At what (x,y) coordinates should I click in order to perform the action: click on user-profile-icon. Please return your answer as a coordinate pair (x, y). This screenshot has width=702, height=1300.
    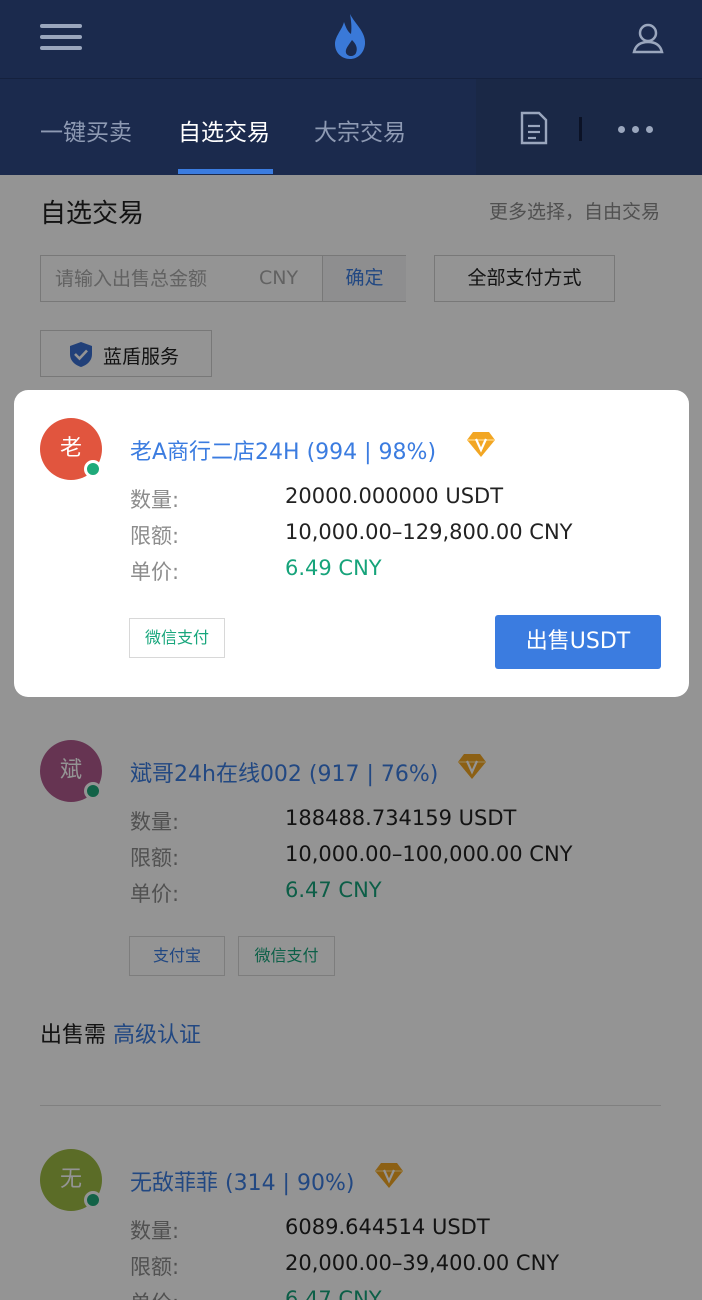
    Looking at the image, I should click on (648, 38).